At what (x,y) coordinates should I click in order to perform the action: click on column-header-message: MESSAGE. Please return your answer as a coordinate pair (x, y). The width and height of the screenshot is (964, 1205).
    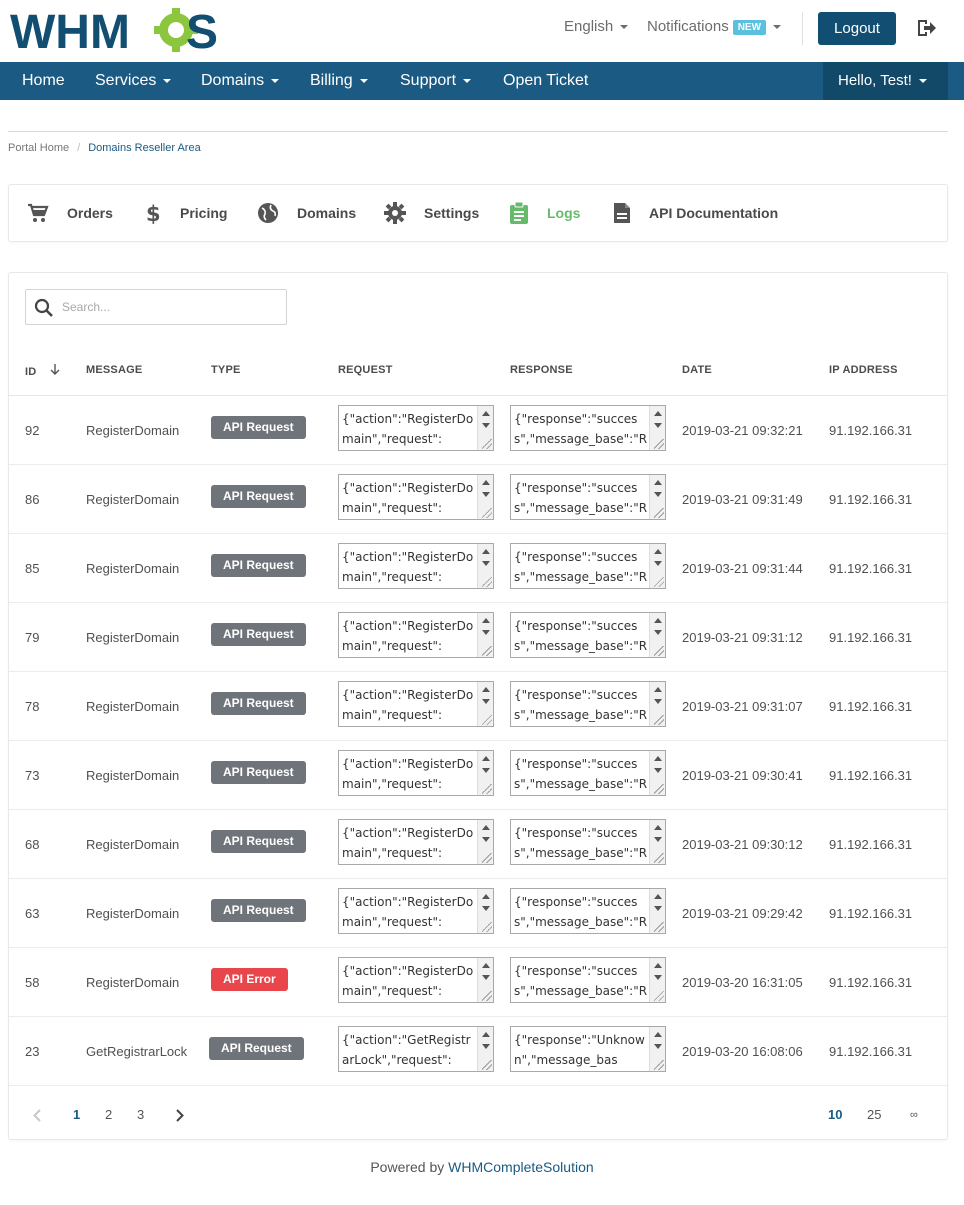
    Looking at the image, I should click on (114, 370).